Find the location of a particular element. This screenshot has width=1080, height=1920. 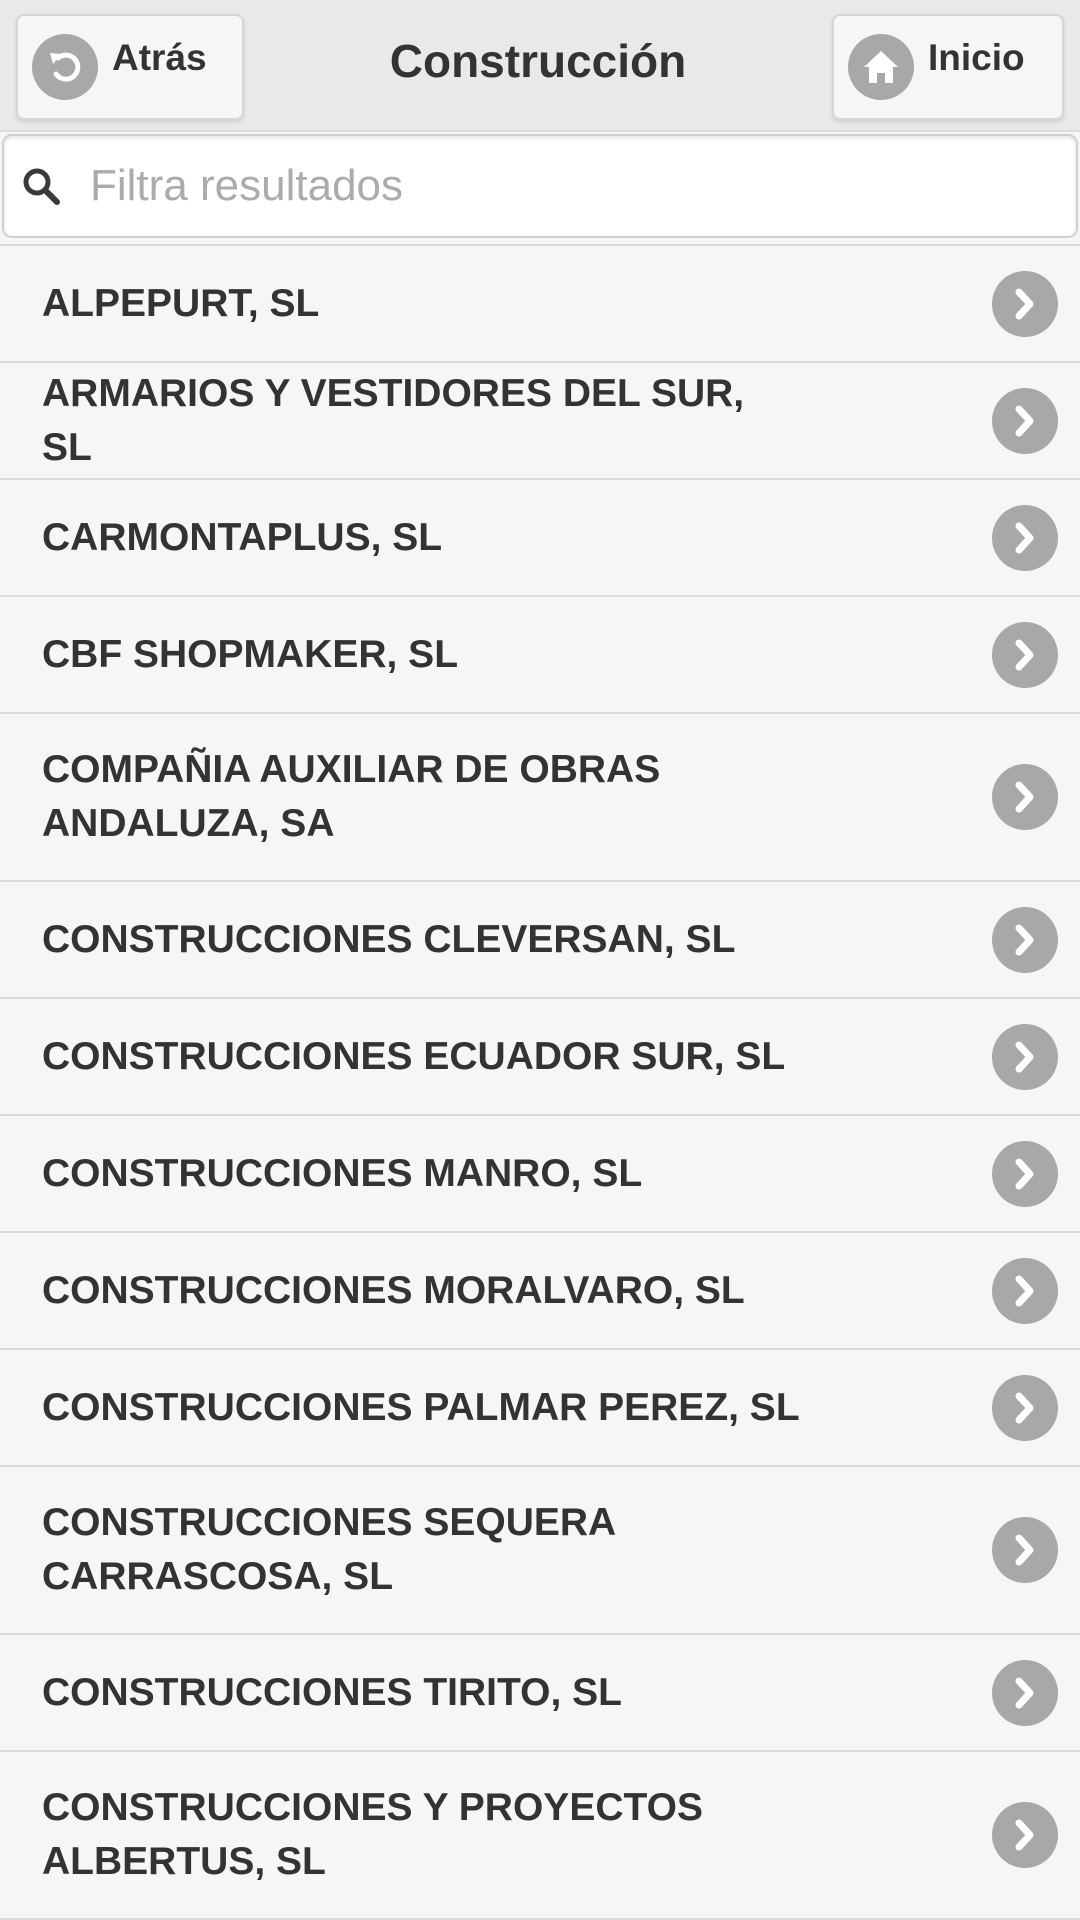

list-item-label: ALPEPURT, SL is located at coordinates (181, 303).